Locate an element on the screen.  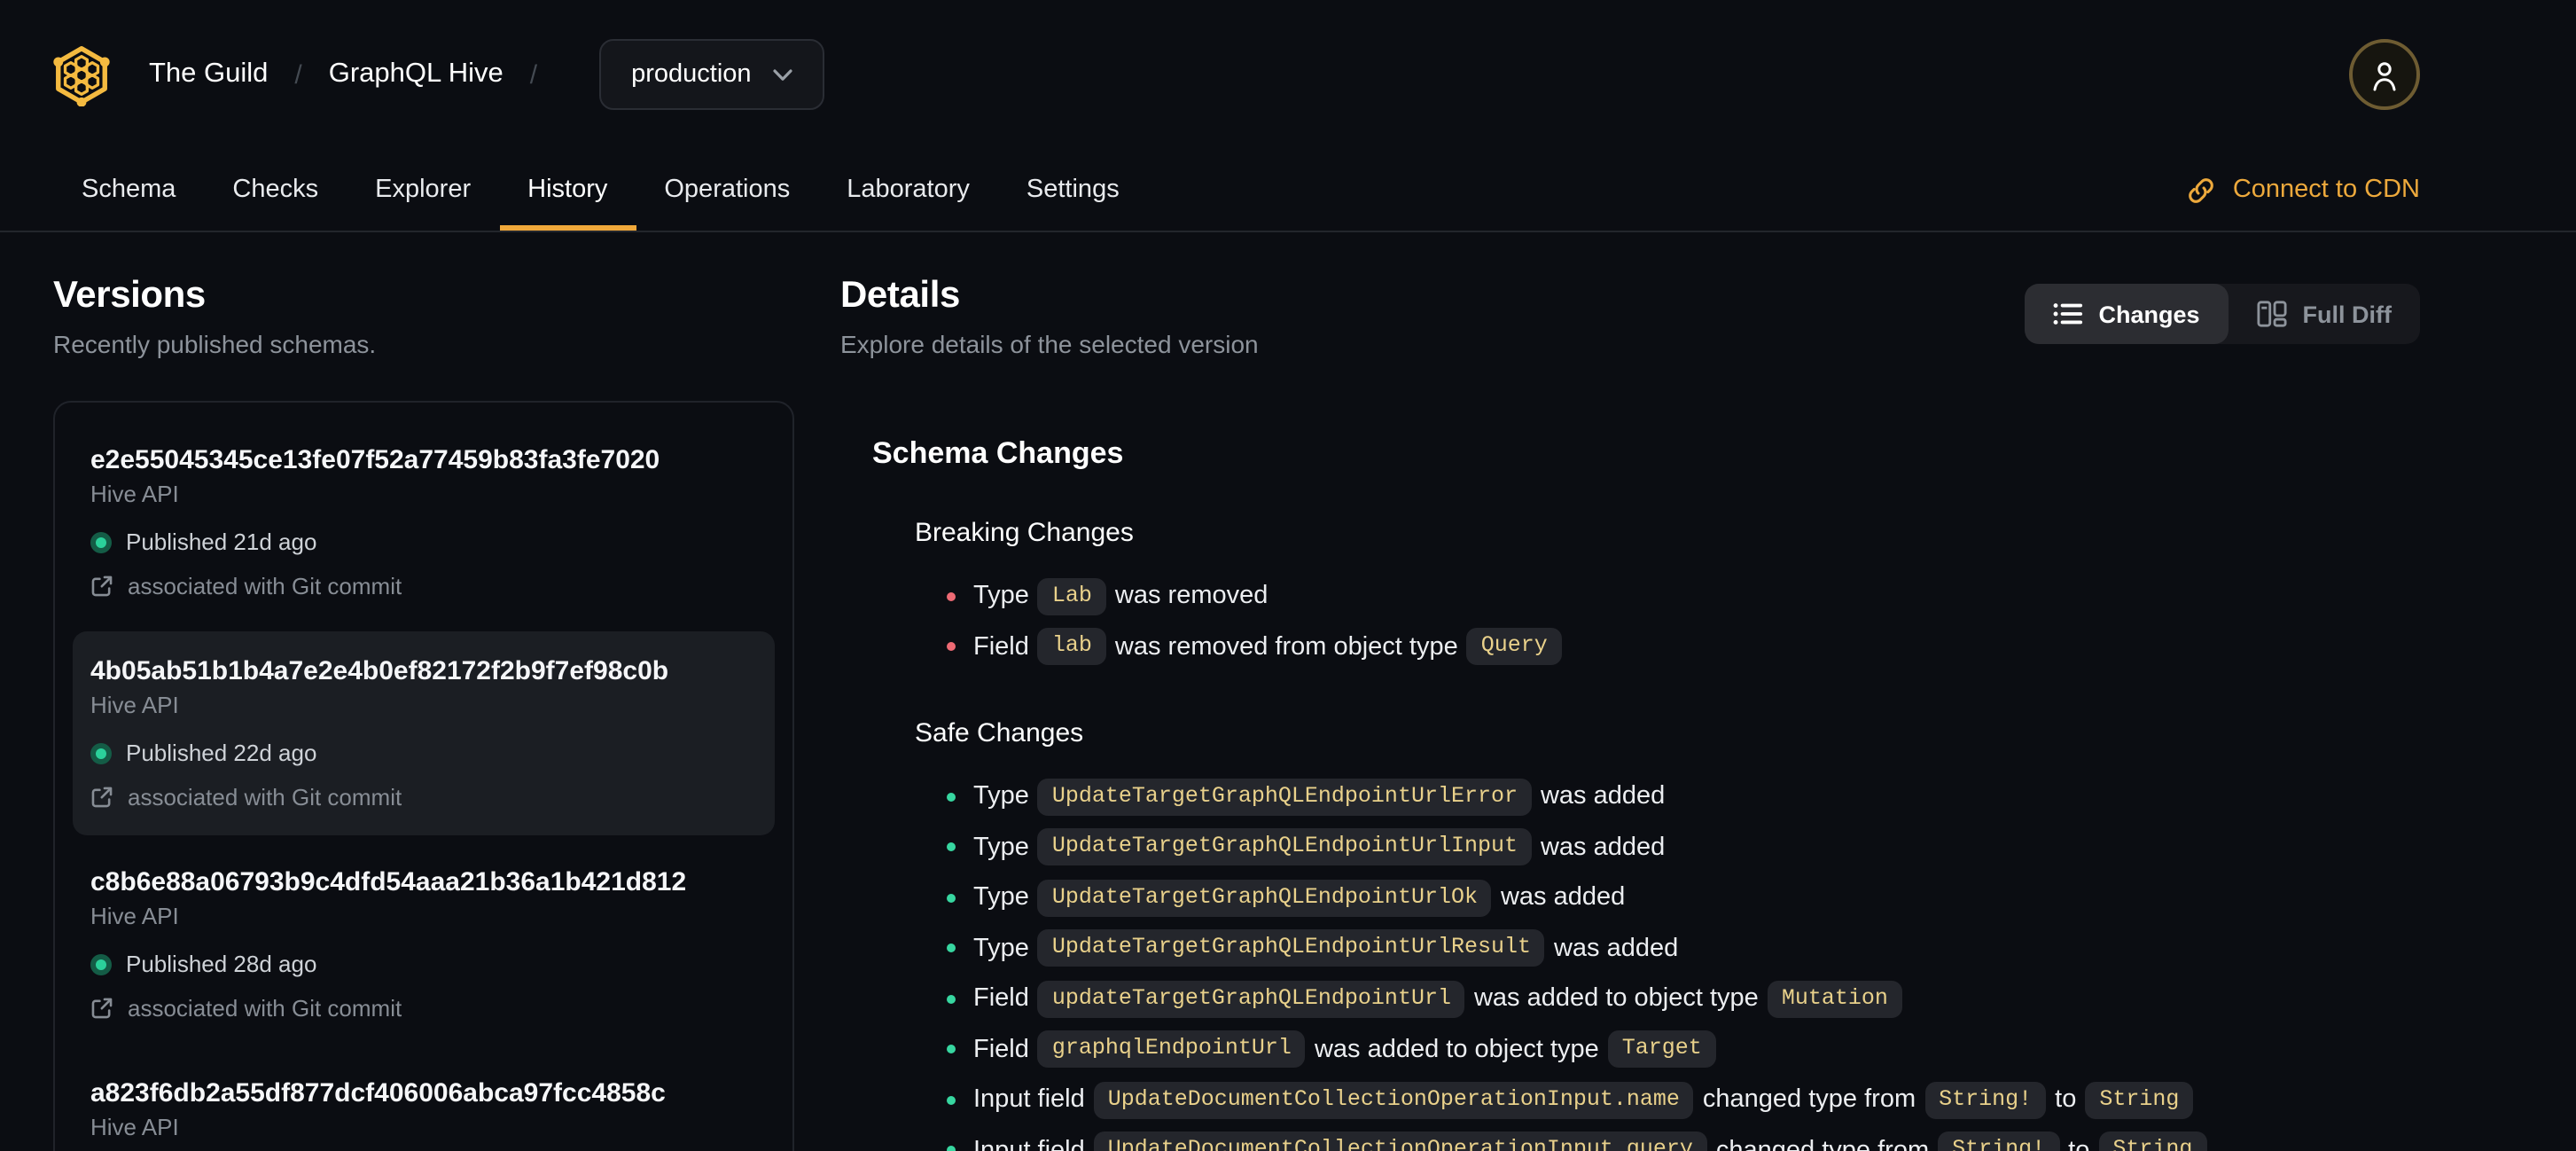
list-bullet-icon is located at coordinates (2067, 314).